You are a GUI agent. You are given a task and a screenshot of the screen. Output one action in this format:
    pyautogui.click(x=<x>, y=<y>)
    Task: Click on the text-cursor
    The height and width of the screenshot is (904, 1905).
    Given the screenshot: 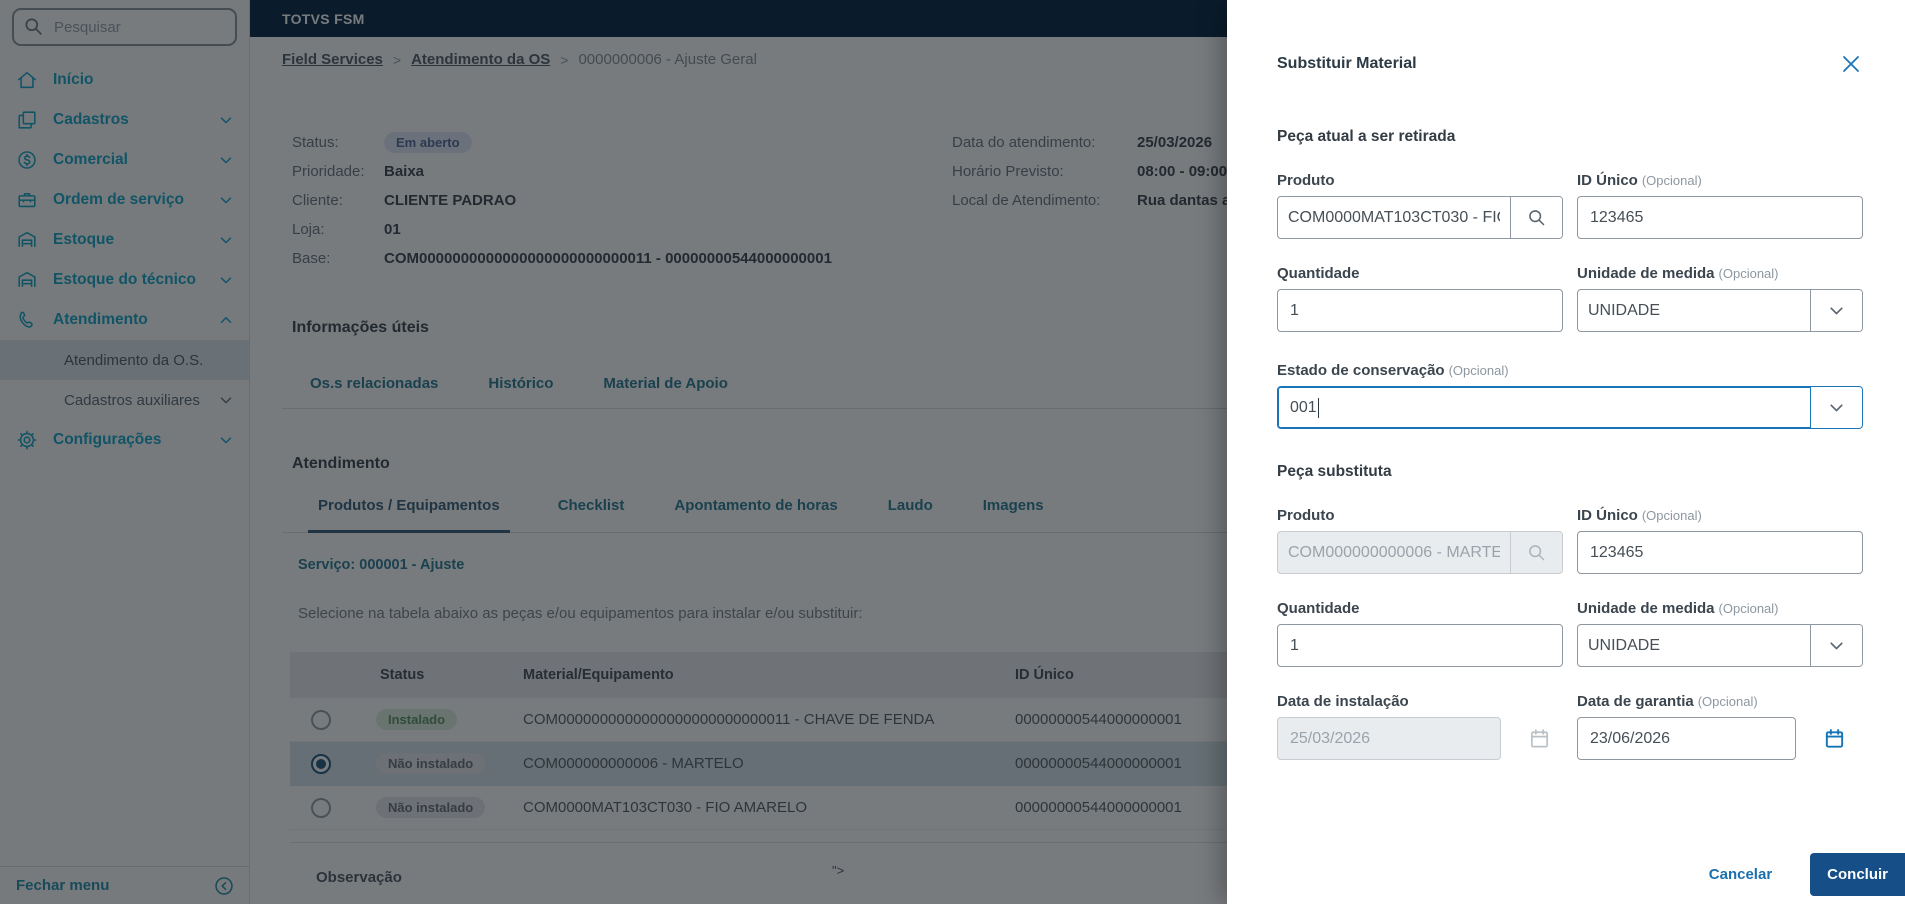 What is the action you would take?
    pyautogui.click(x=1318, y=407)
    